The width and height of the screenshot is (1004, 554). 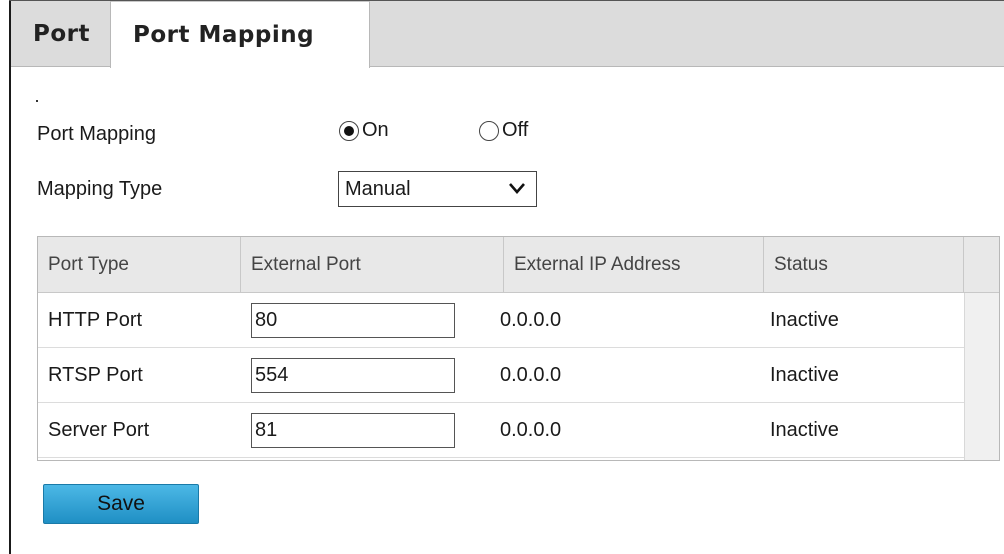 I want to click on frame-left-border, so click(x=10, y=277).